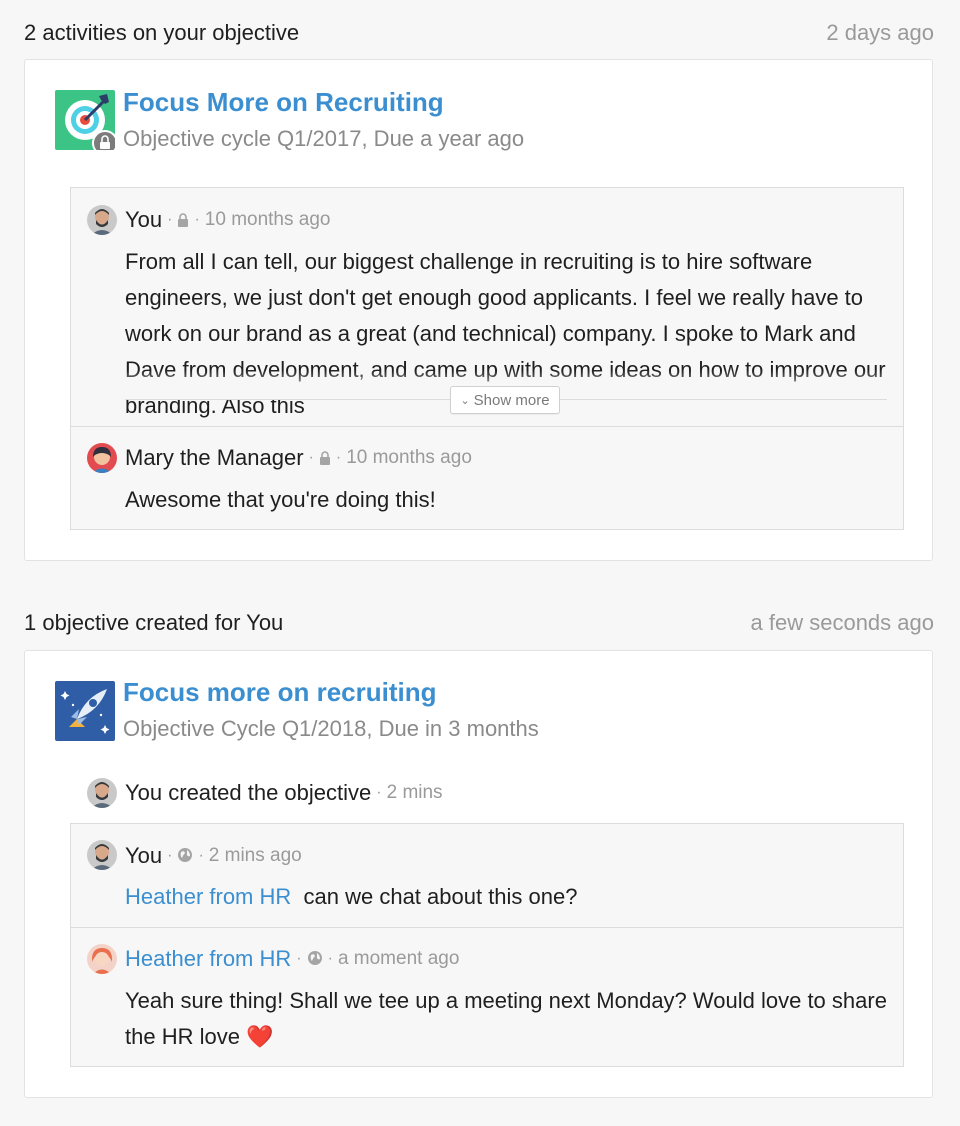 This screenshot has height=1126, width=960. Describe the element at coordinates (324, 138) in the screenshot. I see `objective-subtitle: Objective cycle Q1/2017, Due a year ago` at that location.